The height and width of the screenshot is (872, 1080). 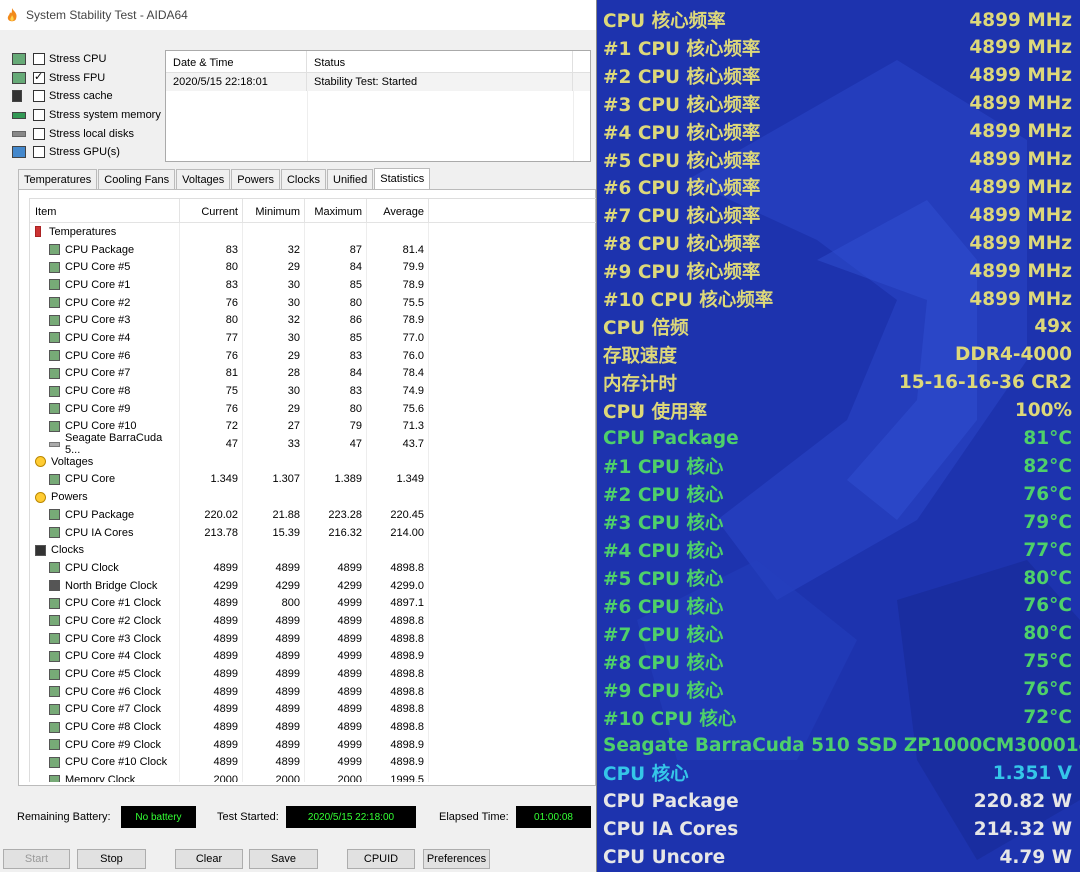 I want to click on tab-unified: Unified, so click(x=350, y=179).